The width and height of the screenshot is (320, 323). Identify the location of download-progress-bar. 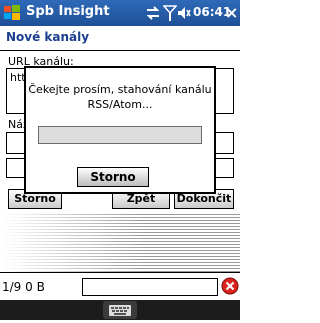
(120, 135).